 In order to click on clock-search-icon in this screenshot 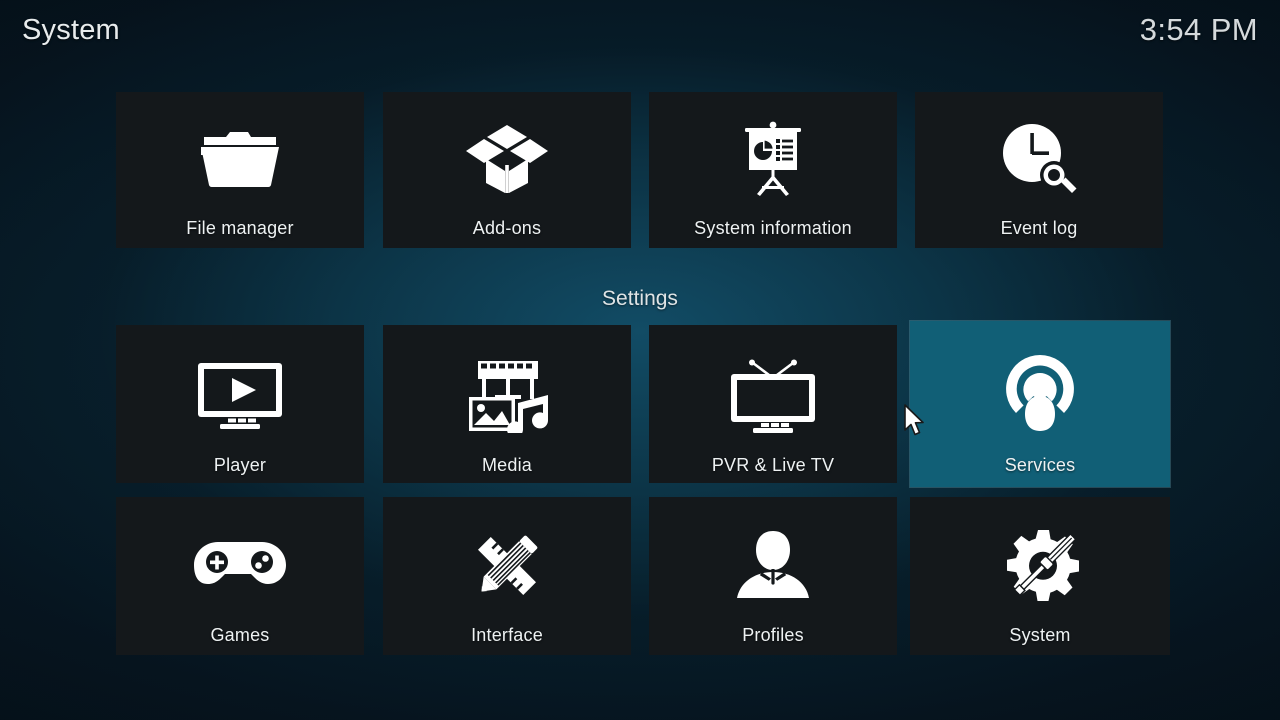, I will do `click(1039, 159)`.